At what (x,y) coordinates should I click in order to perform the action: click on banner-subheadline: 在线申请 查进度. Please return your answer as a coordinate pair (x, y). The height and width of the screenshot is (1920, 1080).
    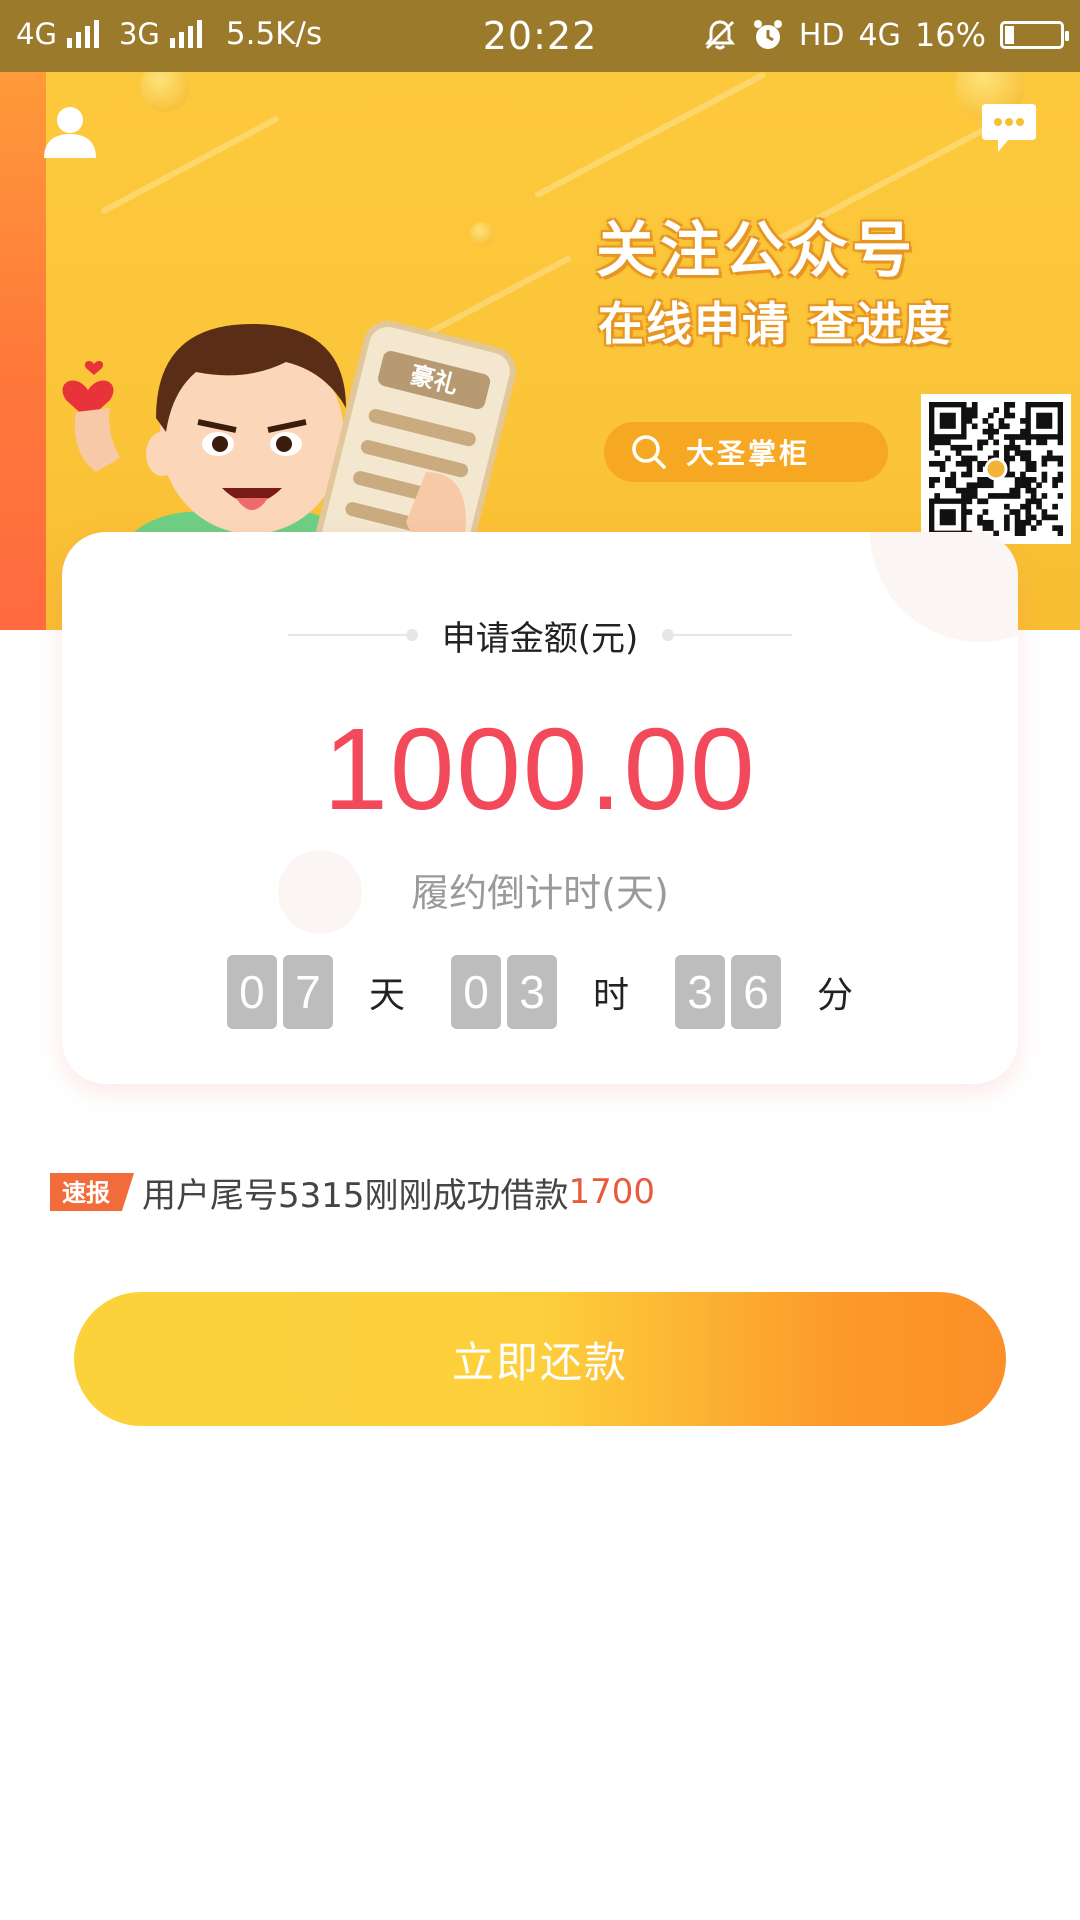
    Looking at the image, I should click on (775, 324).